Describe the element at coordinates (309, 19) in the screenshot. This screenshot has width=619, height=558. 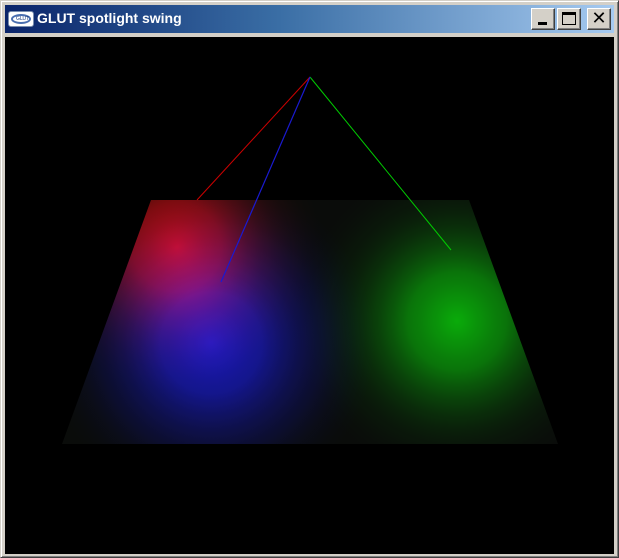
I see `title-bar: GLUT GLUT spotlight swing ✕` at that location.